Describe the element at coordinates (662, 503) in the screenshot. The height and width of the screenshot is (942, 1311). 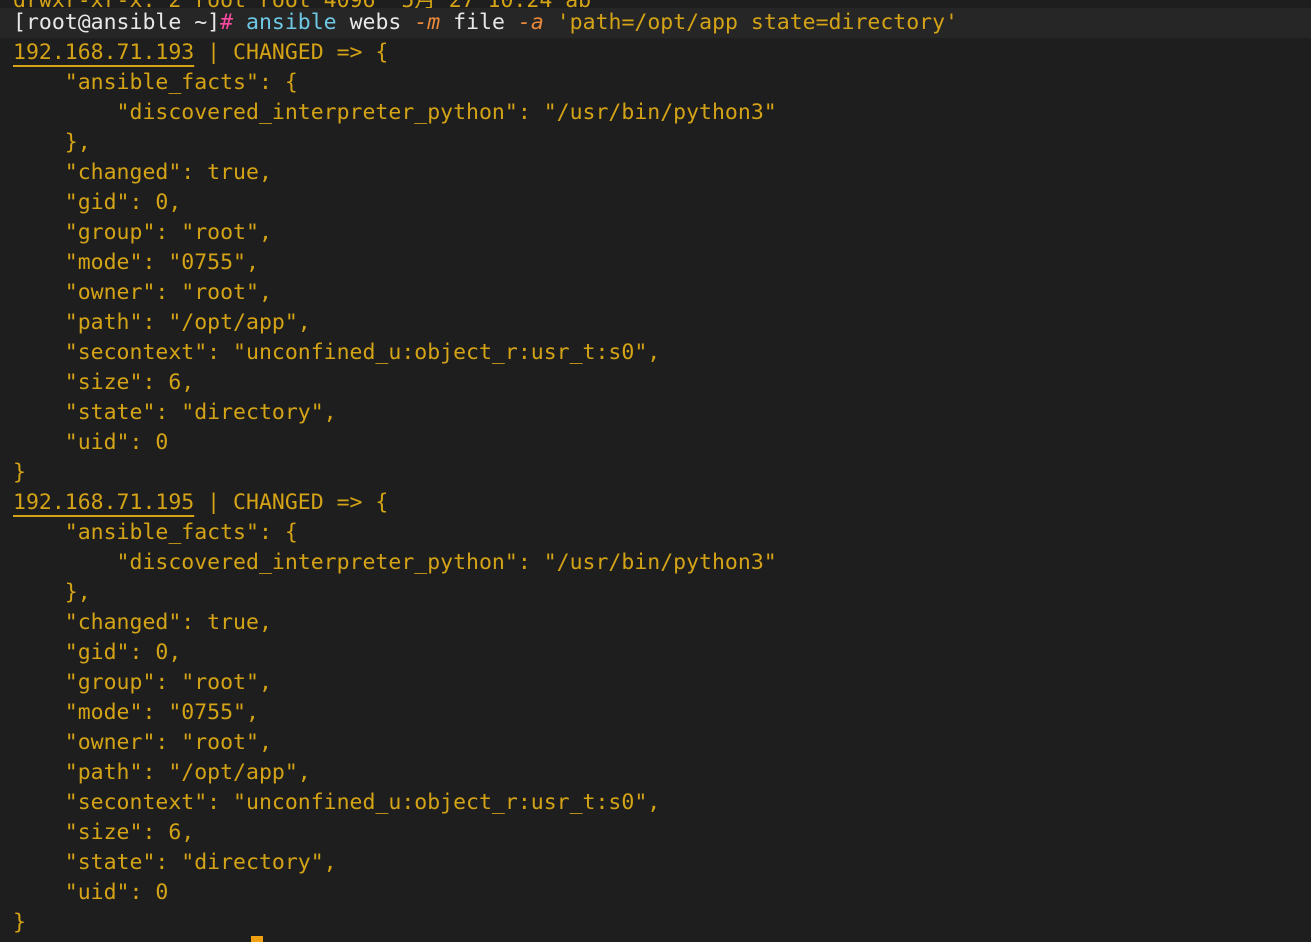
I see `result-header: 192.168.71.195 | CHANGED => {` at that location.